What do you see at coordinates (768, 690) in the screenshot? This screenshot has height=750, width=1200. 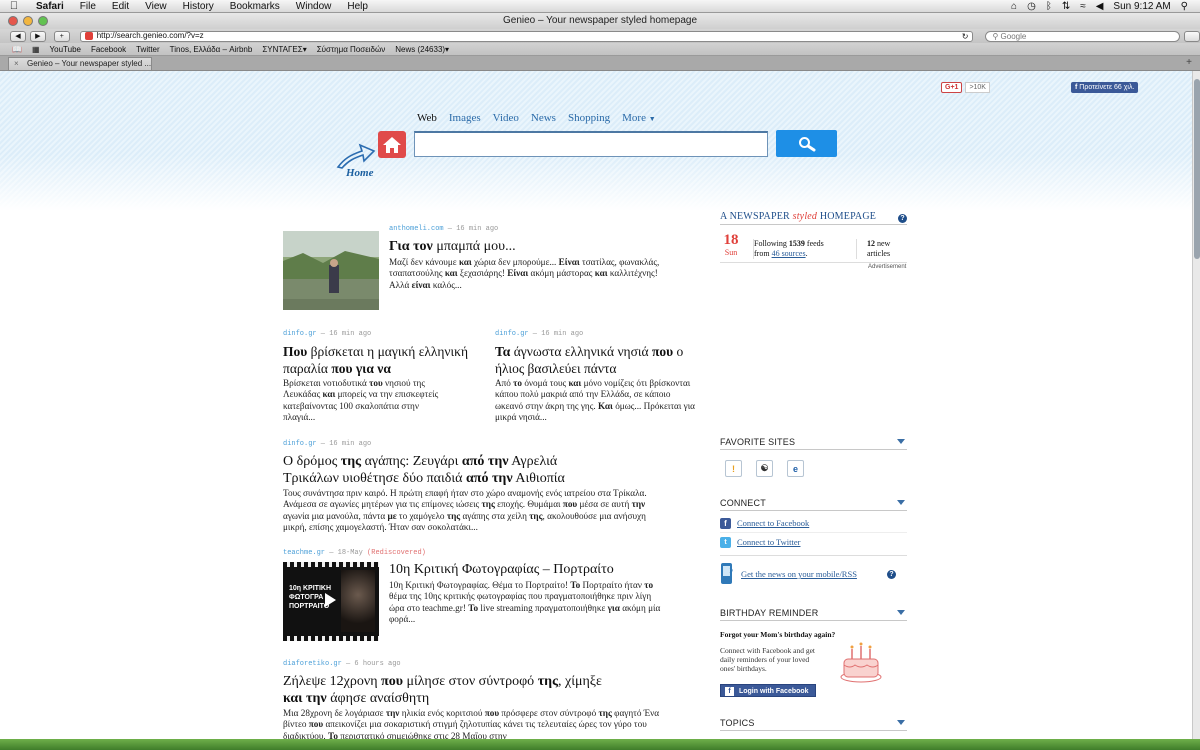 I see `login-with-facebook-button: f Login with Facebook` at bounding box center [768, 690].